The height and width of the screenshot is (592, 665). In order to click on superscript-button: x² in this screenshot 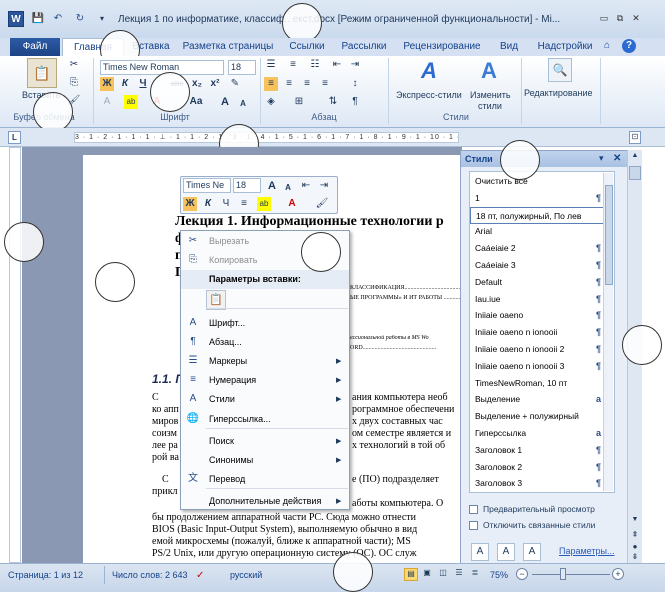, I will do `click(215, 84)`.